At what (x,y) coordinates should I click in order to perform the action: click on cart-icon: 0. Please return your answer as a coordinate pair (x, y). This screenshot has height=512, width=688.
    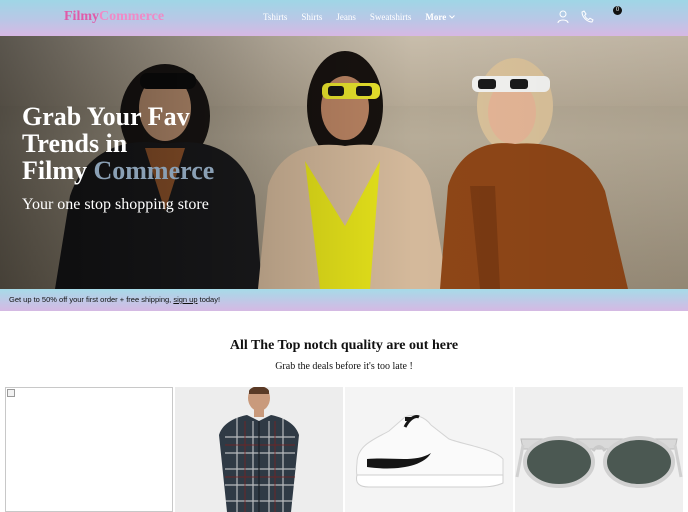
    Looking at the image, I should click on (616, 15).